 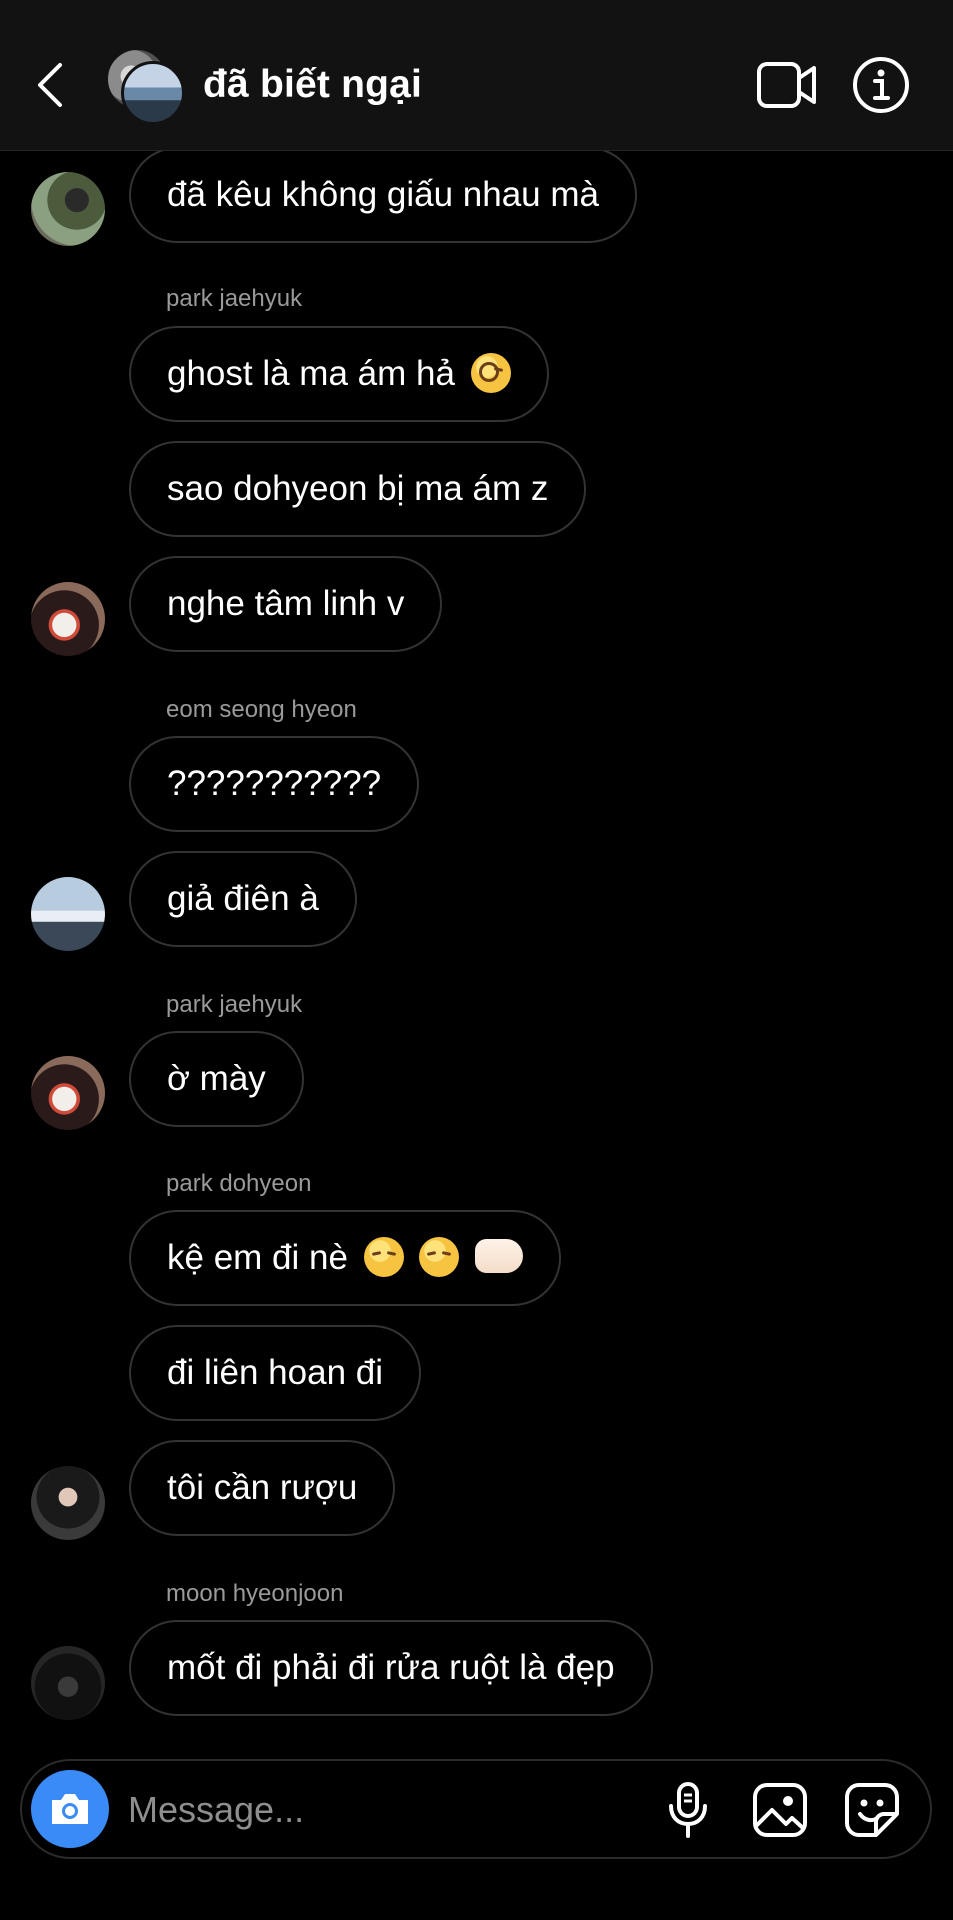 I want to click on message-bubble: tôi cần rượu, so click(x=262, y=1488).